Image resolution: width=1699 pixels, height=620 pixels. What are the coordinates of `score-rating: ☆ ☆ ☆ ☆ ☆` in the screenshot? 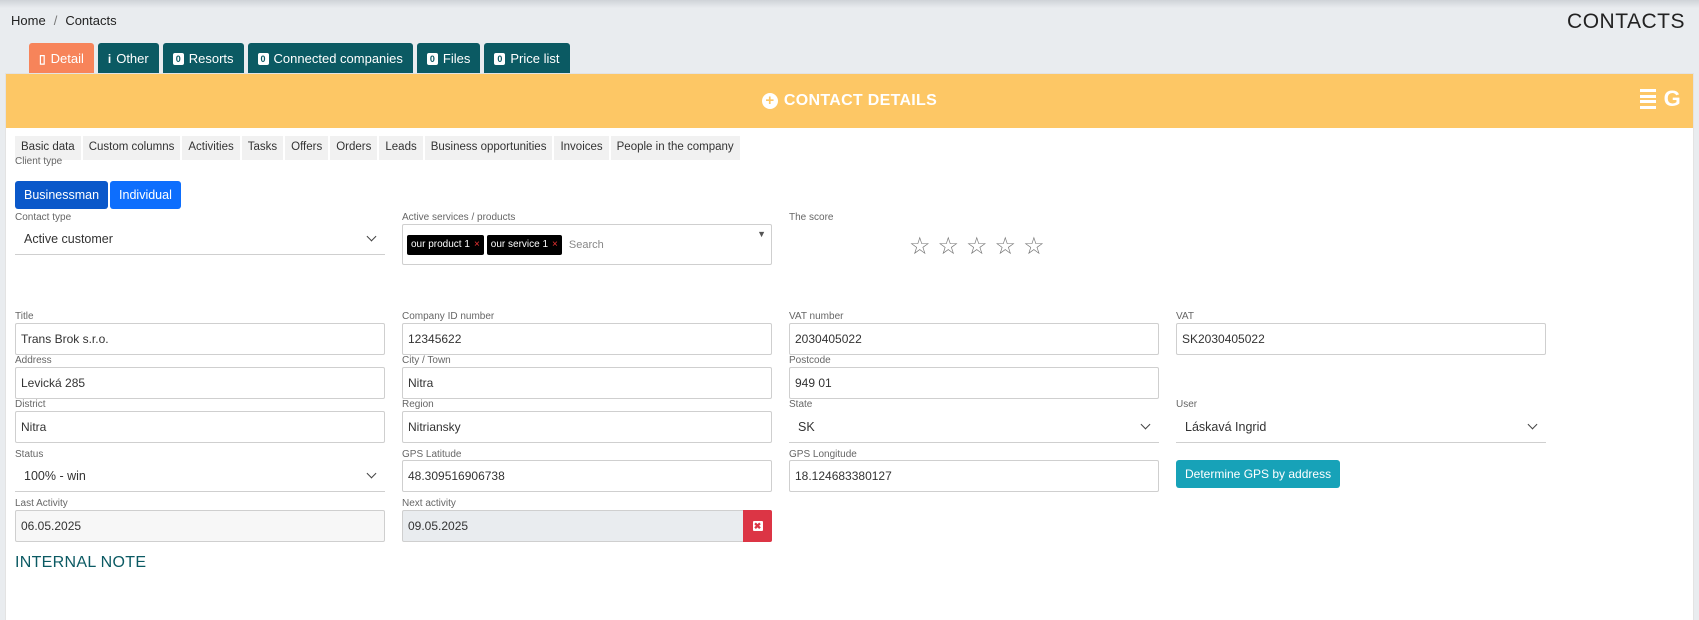 It's located at (977, 246).